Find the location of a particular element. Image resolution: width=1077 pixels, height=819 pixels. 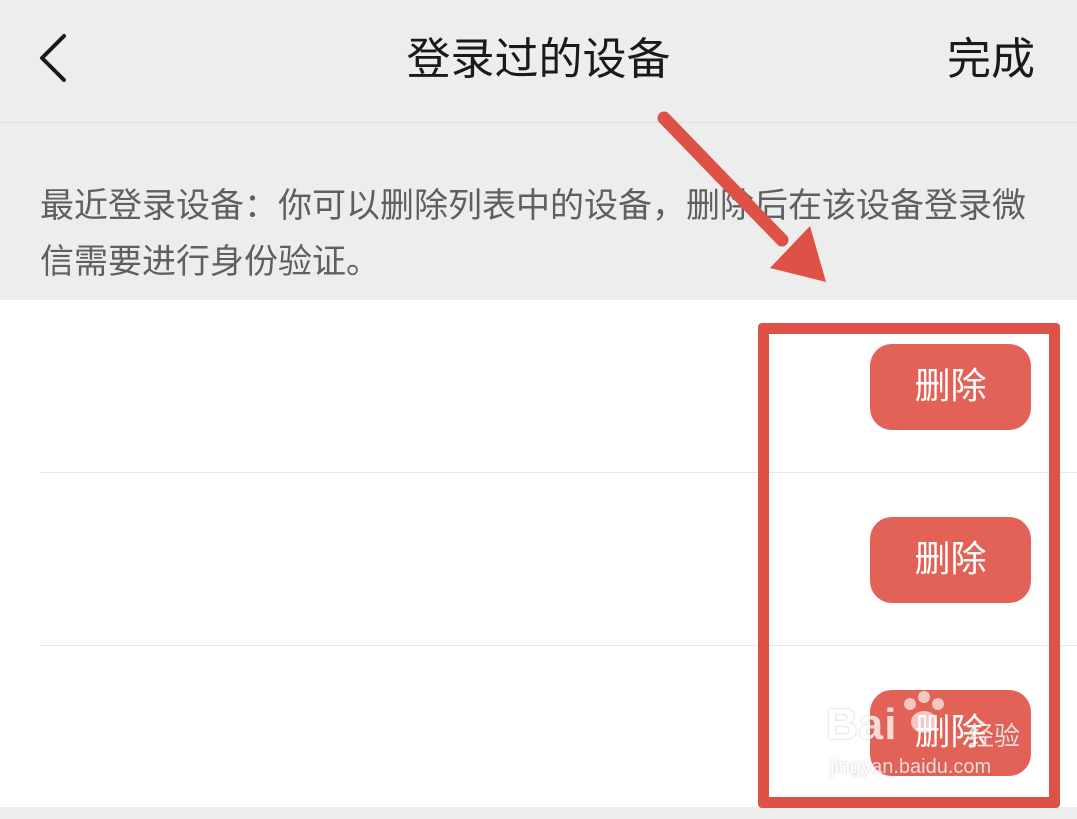

device-hint-text: 最近登录设备：你可以删除列表中的设备，删除后在该设备登录微信需要进行身份验证。 is located at coordinates (533, 234).